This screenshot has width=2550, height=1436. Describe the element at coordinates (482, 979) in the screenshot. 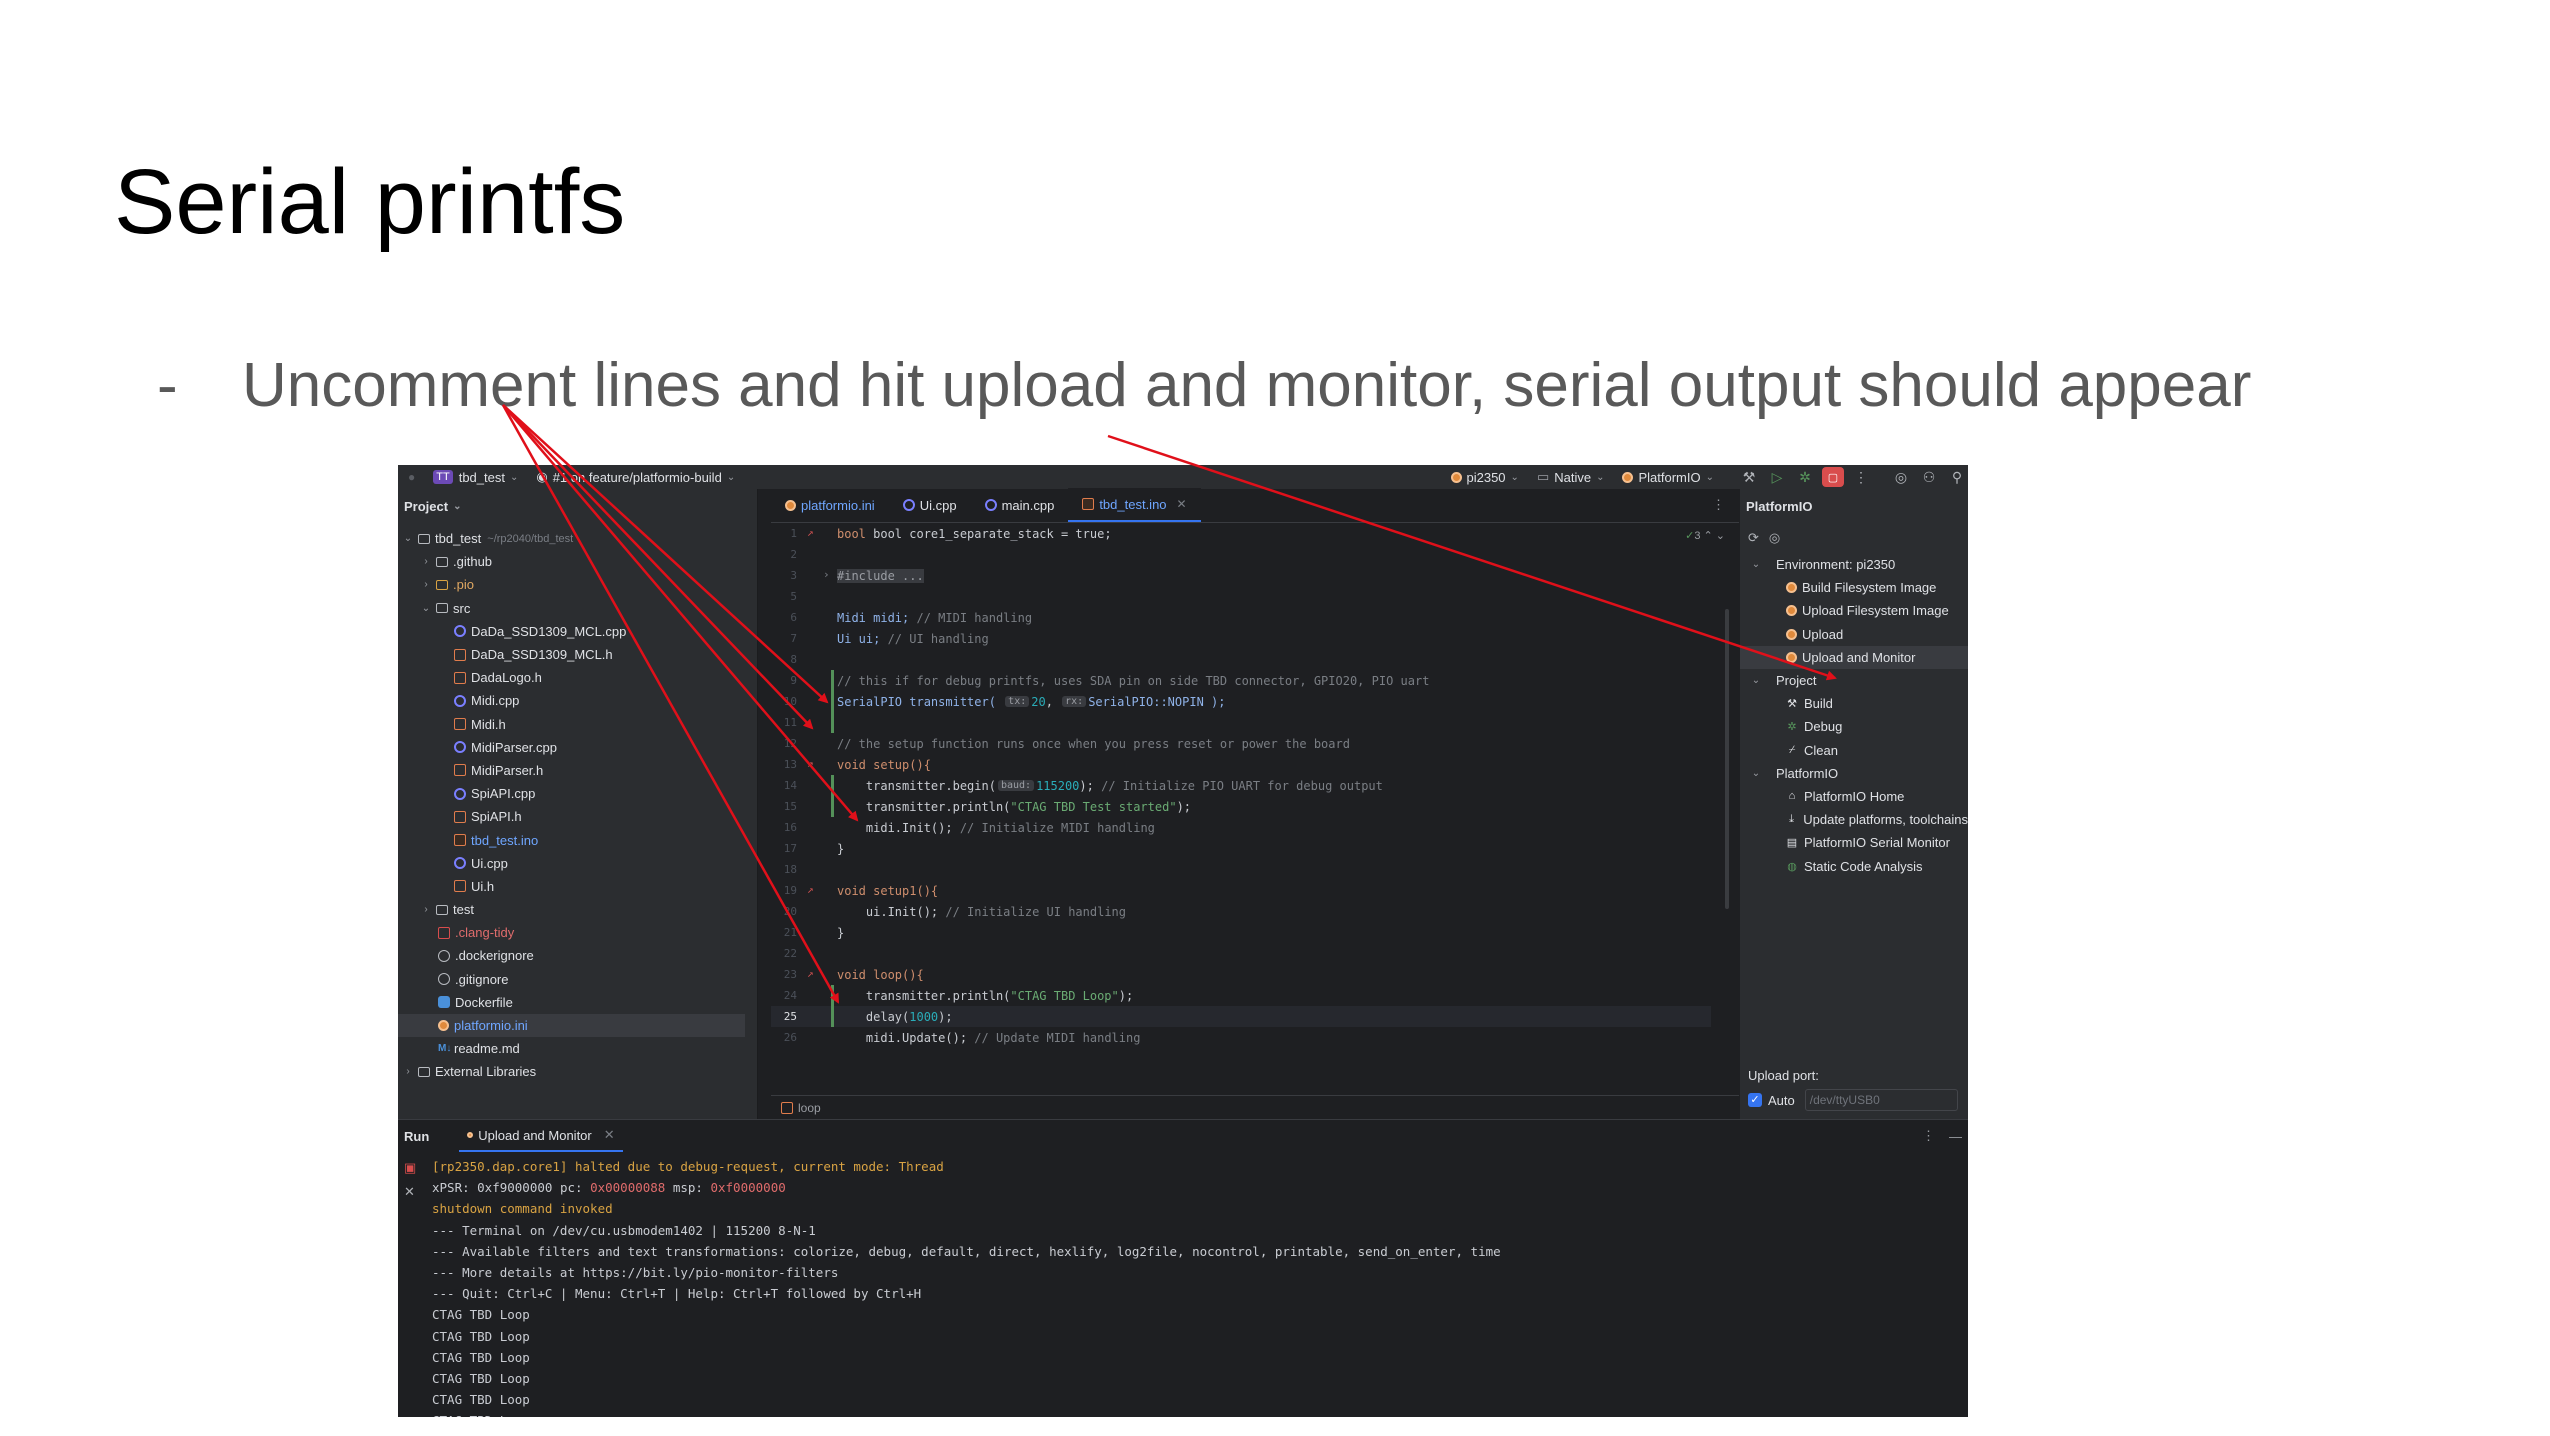

I see `tree-item-label: .gitignore` at that location.